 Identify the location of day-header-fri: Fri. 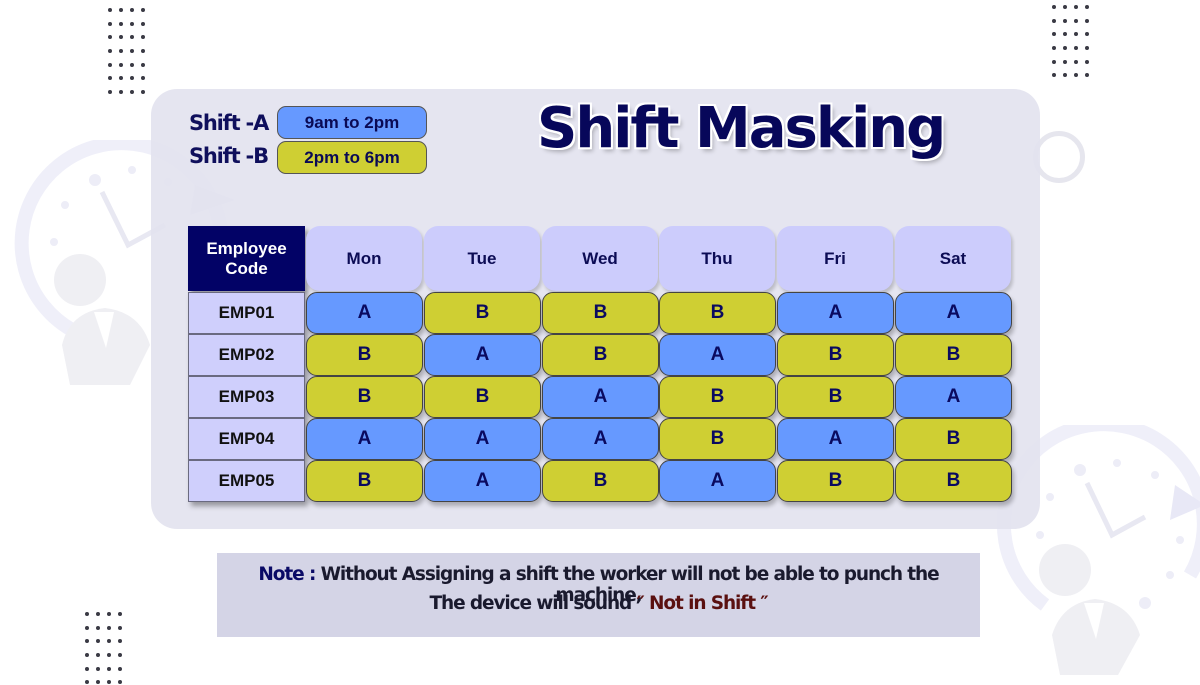
(835, 258).